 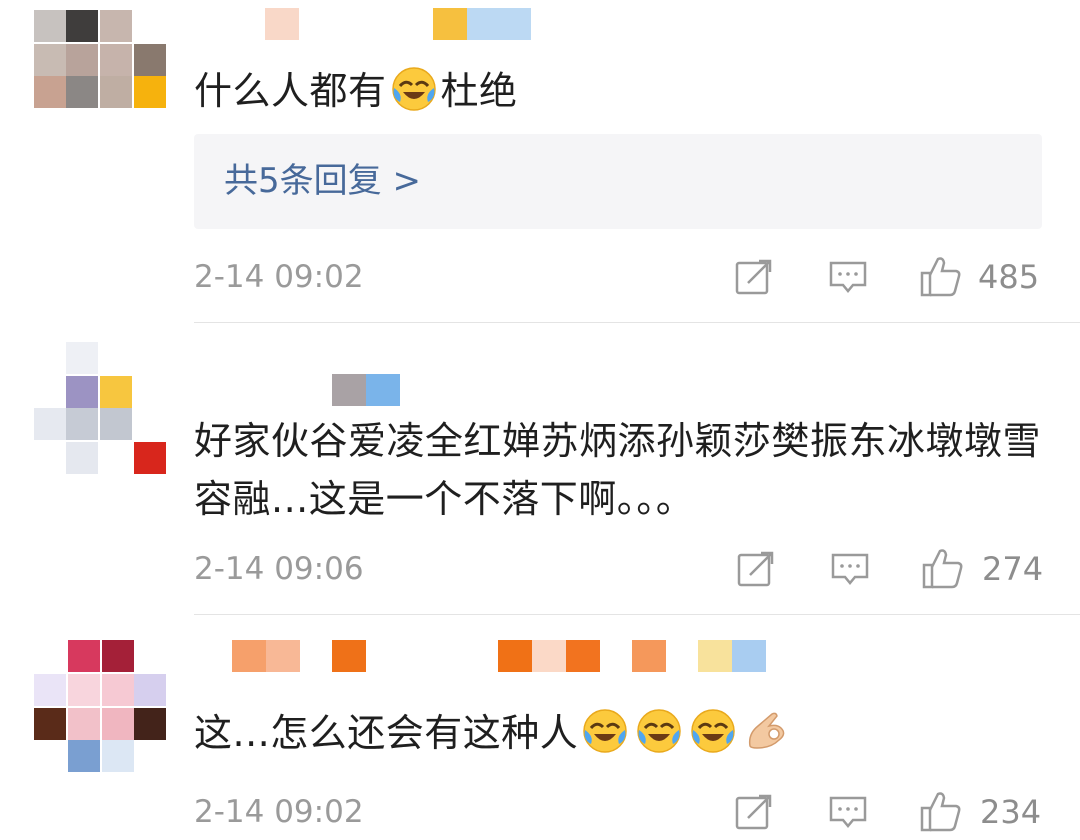 What do you see at coordinates (618, 181) in the screenshot?
I see `view-replies-link: 共5条回复 >` at bounding box center [618, 181].